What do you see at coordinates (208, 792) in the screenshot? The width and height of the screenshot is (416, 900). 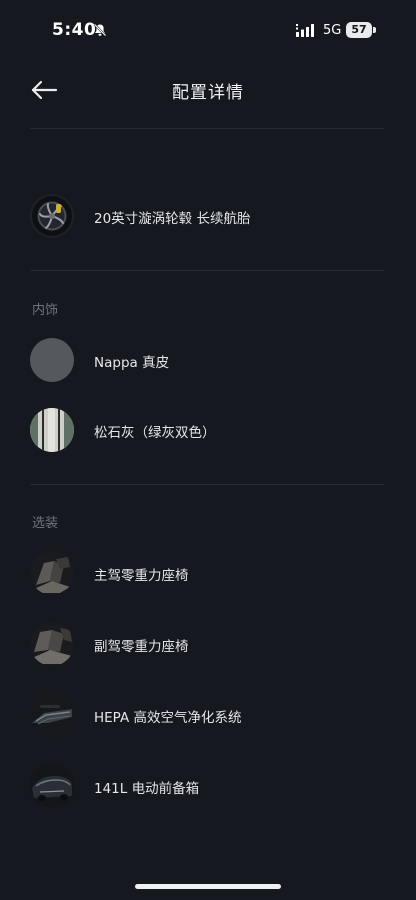 I see `list-item-frunk: 141L 电动前备箱` at bounding box center [208, 792].